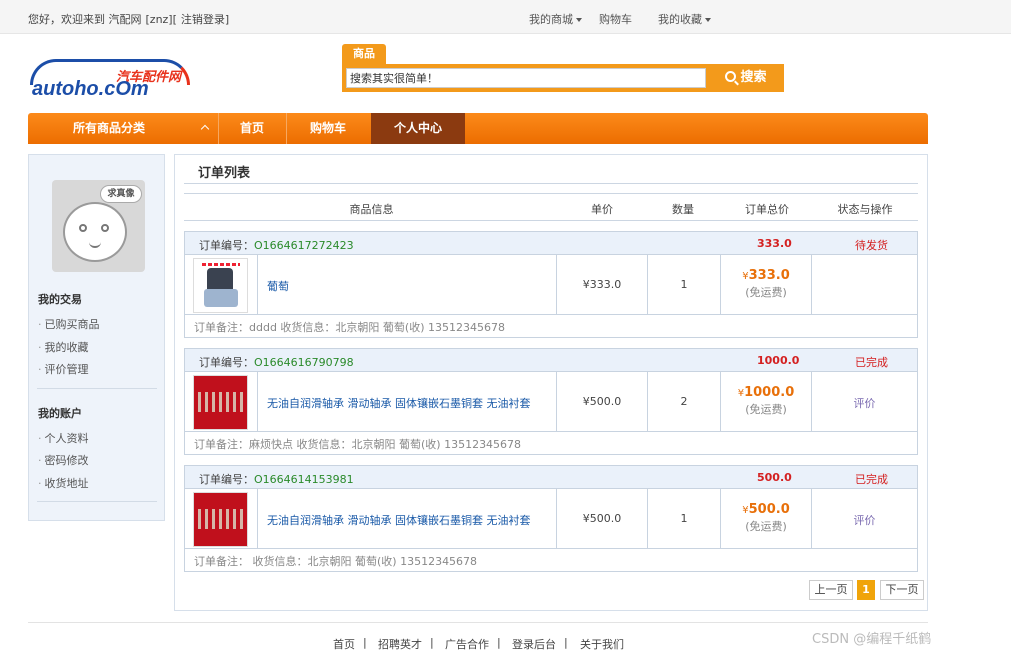  Describe the element at coordinates (767, 209) in the screenshot. I see `column-header-order-total: 订单总价` at that location.